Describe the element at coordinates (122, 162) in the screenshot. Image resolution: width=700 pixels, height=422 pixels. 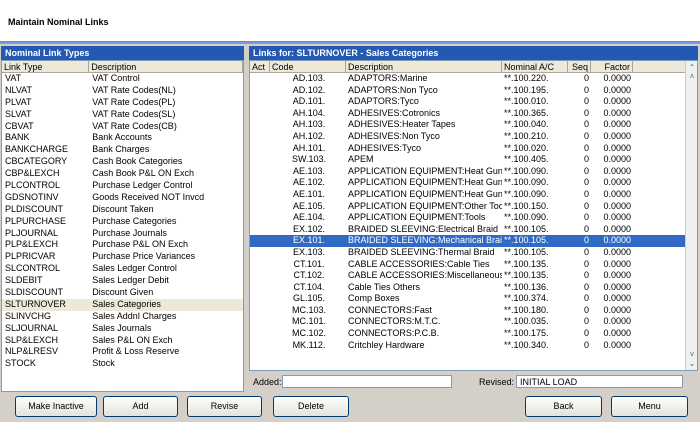
I see `link-type-row: CBCATEGORY Cash Book Categories` at that location.